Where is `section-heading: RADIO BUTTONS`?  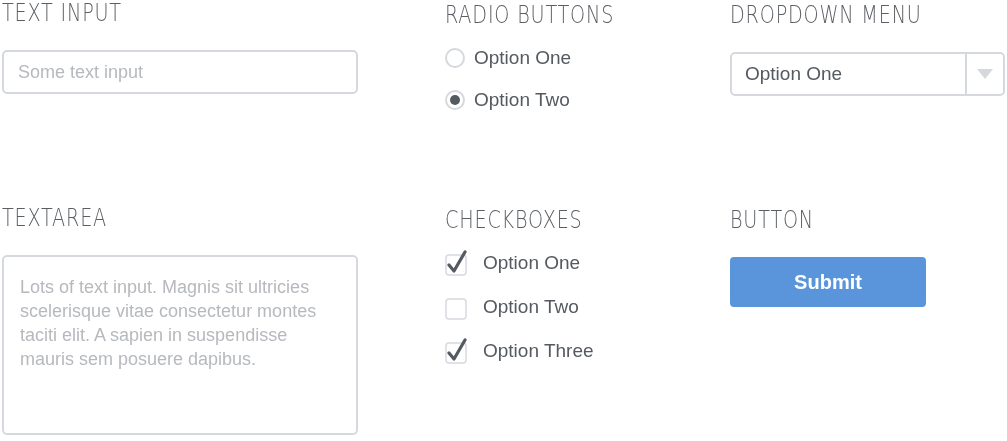
section-heading: RADIO BUTTONS is located at coordinates (530, 15).